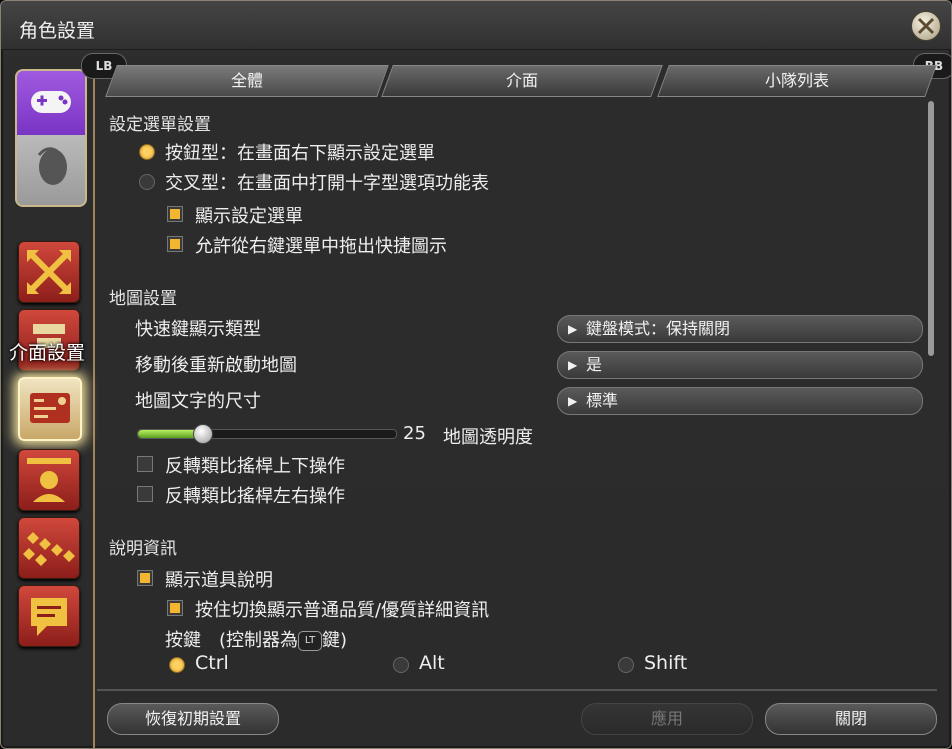  Describe the element at coordinates (57, 31) in the screenshot. I see `window-title: 角色設置` at that location.